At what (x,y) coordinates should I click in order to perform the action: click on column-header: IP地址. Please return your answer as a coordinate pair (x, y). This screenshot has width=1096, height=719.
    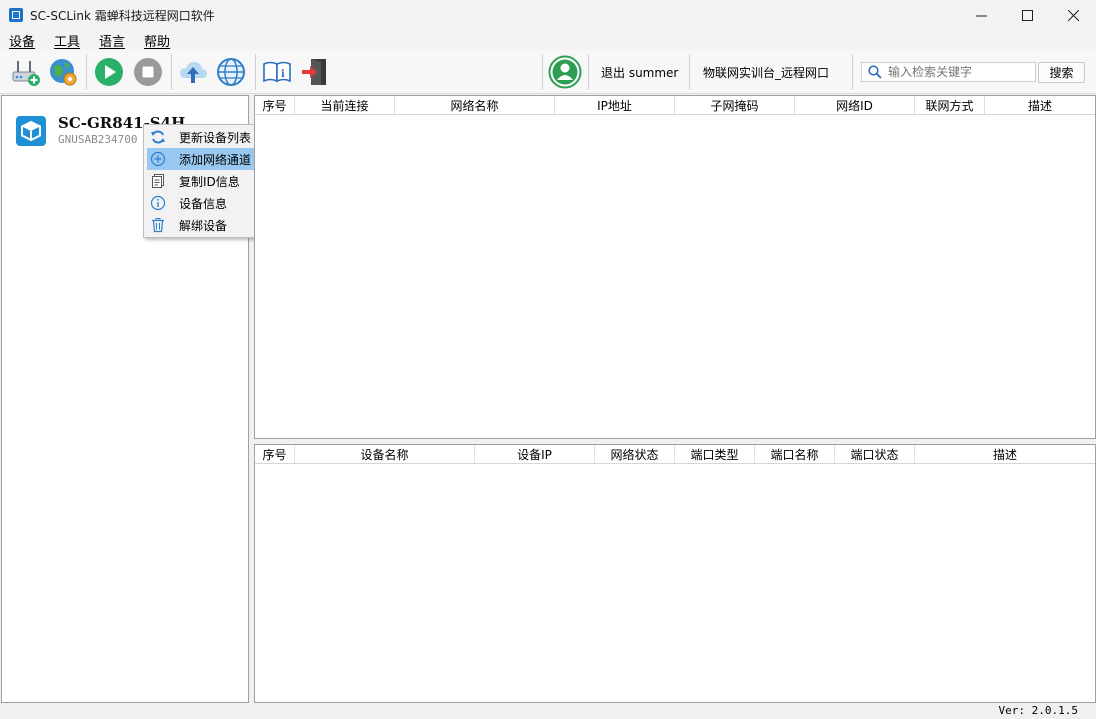
    Looking at the image, I should click on (615, 105).